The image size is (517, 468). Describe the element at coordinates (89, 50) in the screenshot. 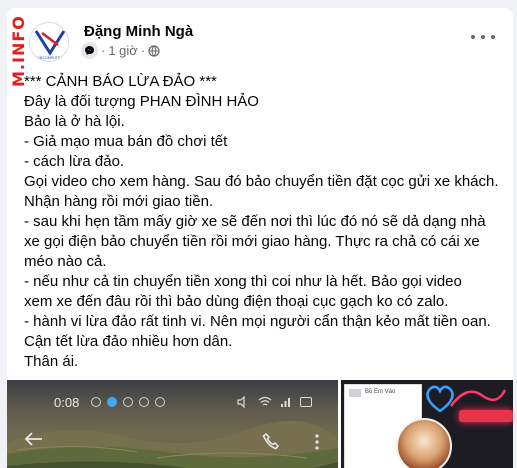

I see `messenger-badge-icon` at that location.